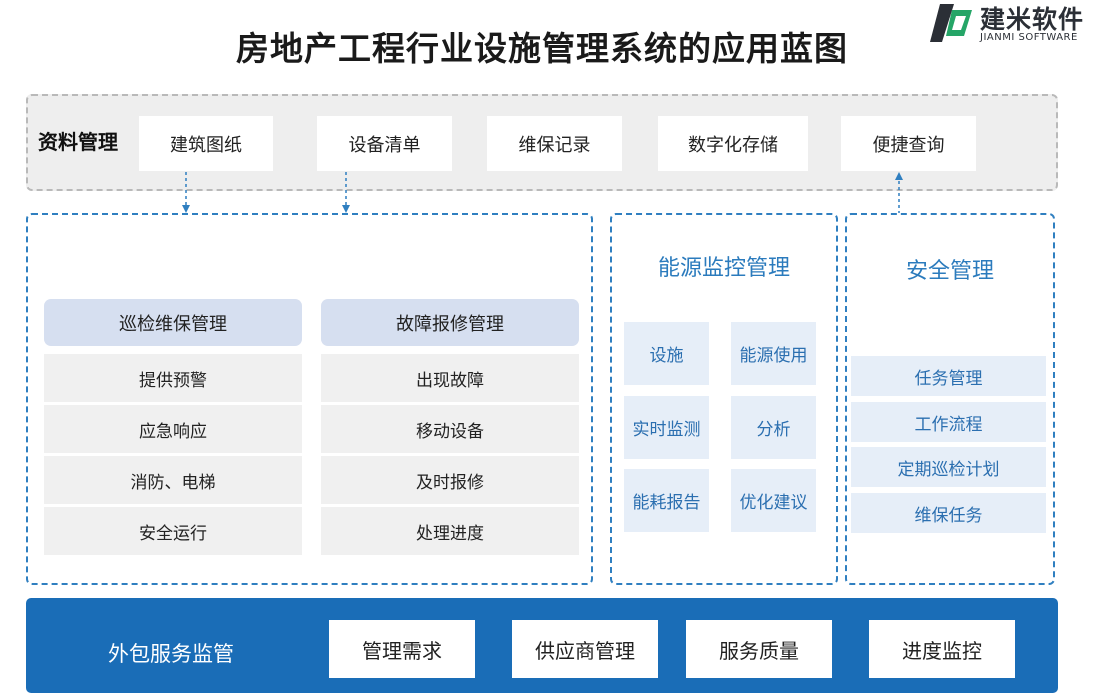 The height and width of the screenshot is (700, 1100). What do you see at coordinates (173, 480) in the screenshot?
I see `inspection-item: 消防、电梯` at bounding box center [173, 480].